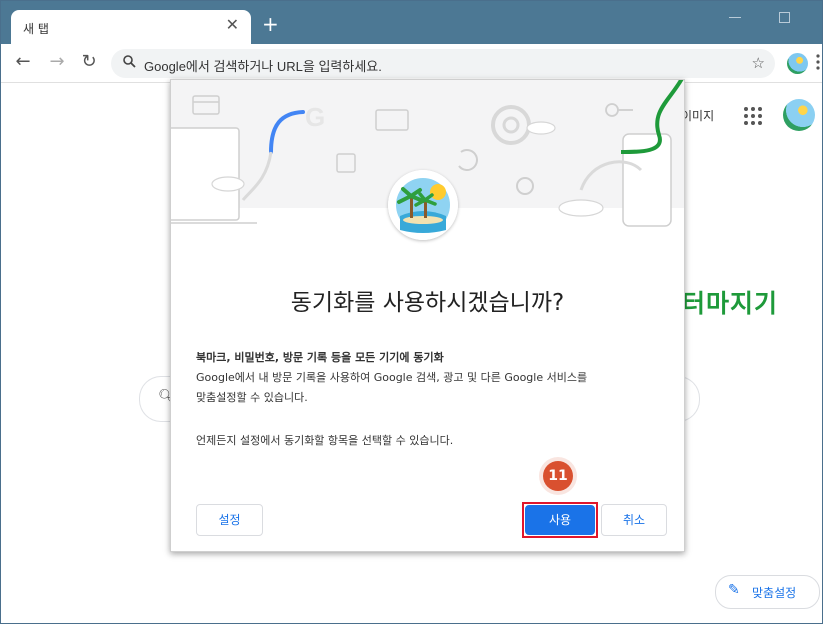 The image size is (823, 624). What do you see at coordinates (774, 593) in the screenshot?
I see `customize-label: 맞춤설정` at bounding box center [774, 593].